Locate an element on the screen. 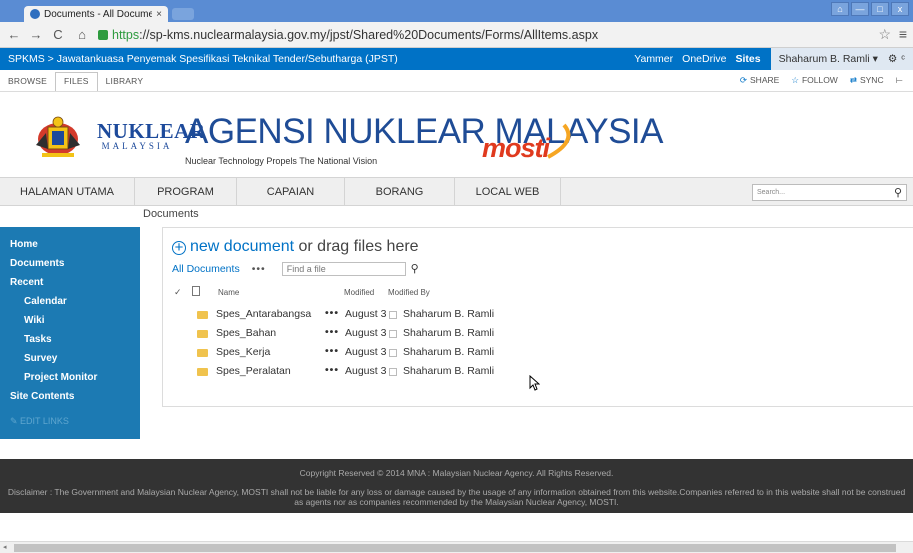  browser-tab: Documents - All Documen × is located at coordinates (96, 14).